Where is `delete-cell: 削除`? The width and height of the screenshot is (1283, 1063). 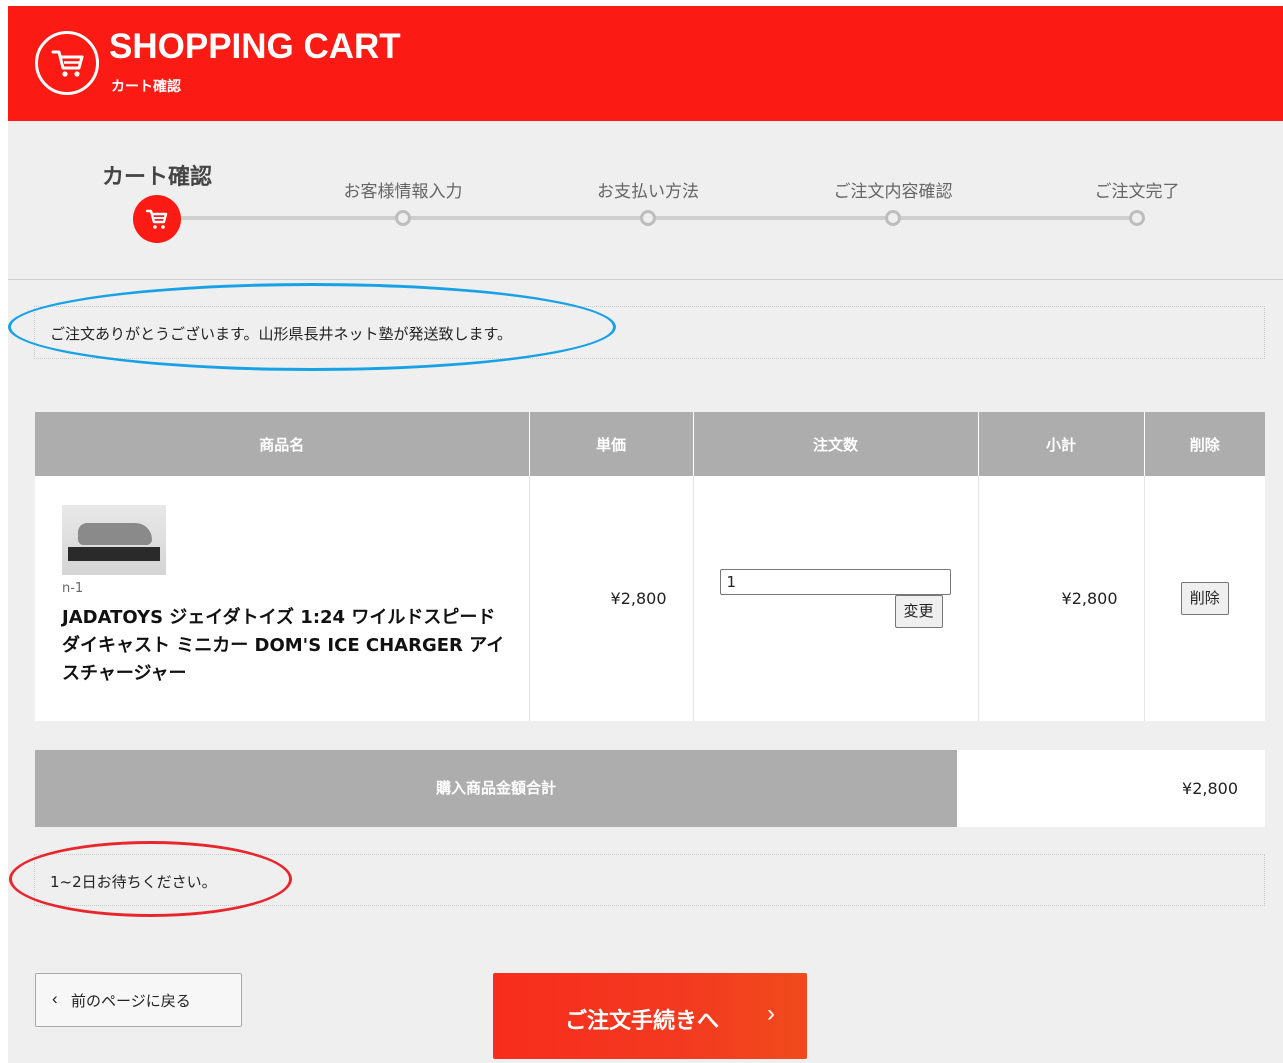
delete-cell: 削除 is located at coordinates (1204, 598).